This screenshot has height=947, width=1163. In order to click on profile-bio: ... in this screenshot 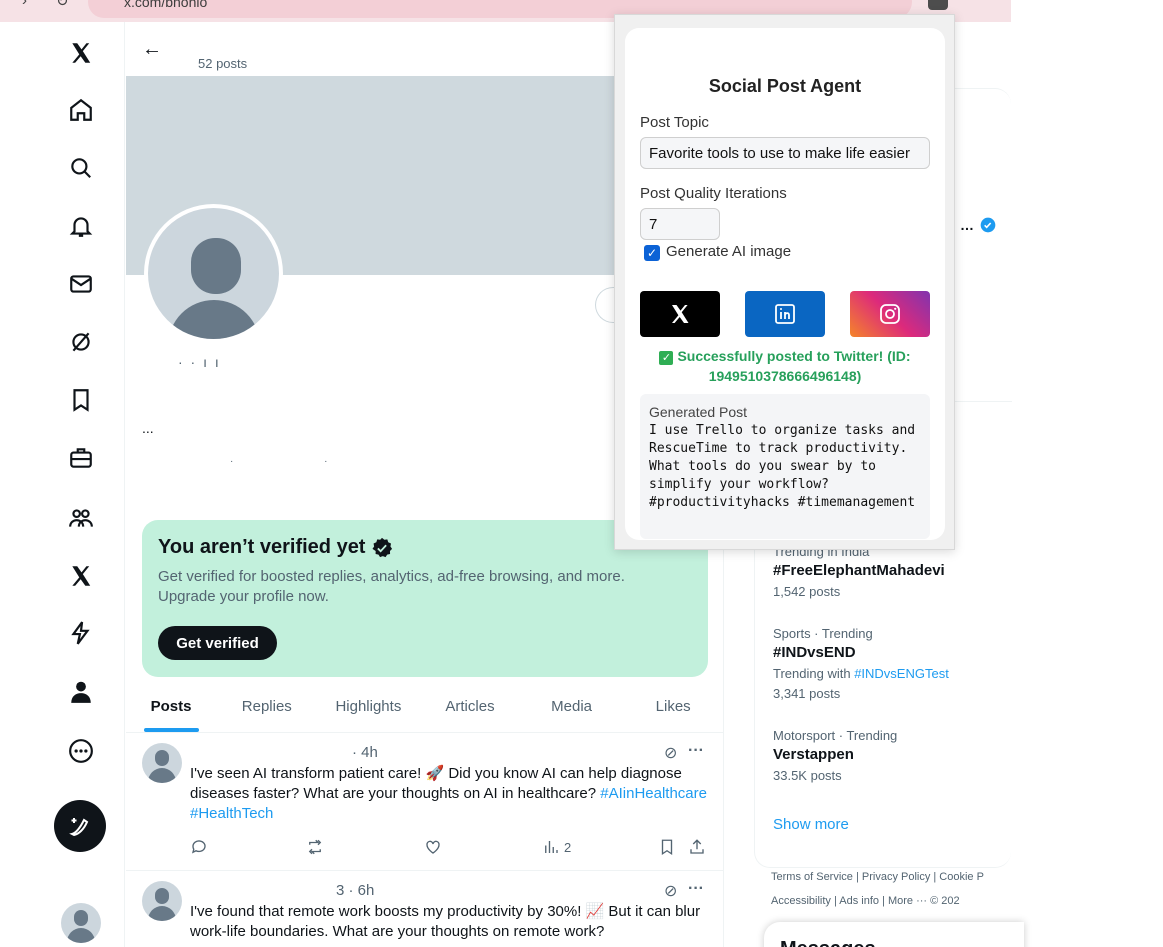, I will do `click(148, 428)`.